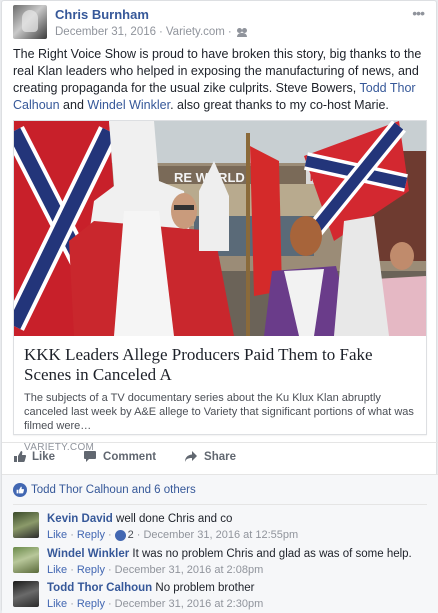 The height and width of the screenshot is (613, 438). I want to click on commenter-name: Windel Winkler, so click(88, 554).